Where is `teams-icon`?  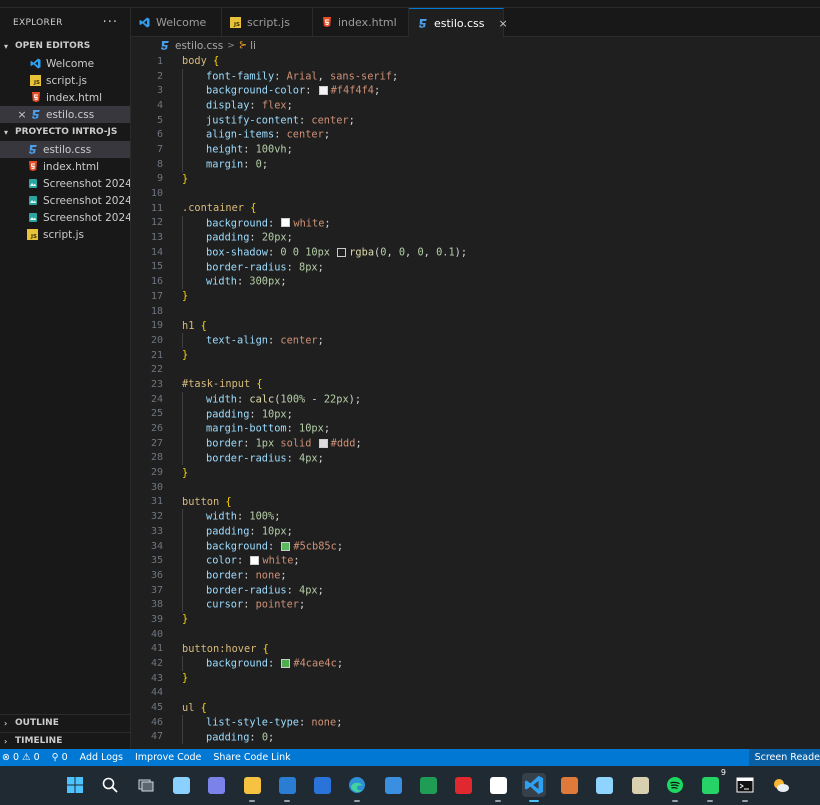
teams-icon is located at coordinates (216, 785).